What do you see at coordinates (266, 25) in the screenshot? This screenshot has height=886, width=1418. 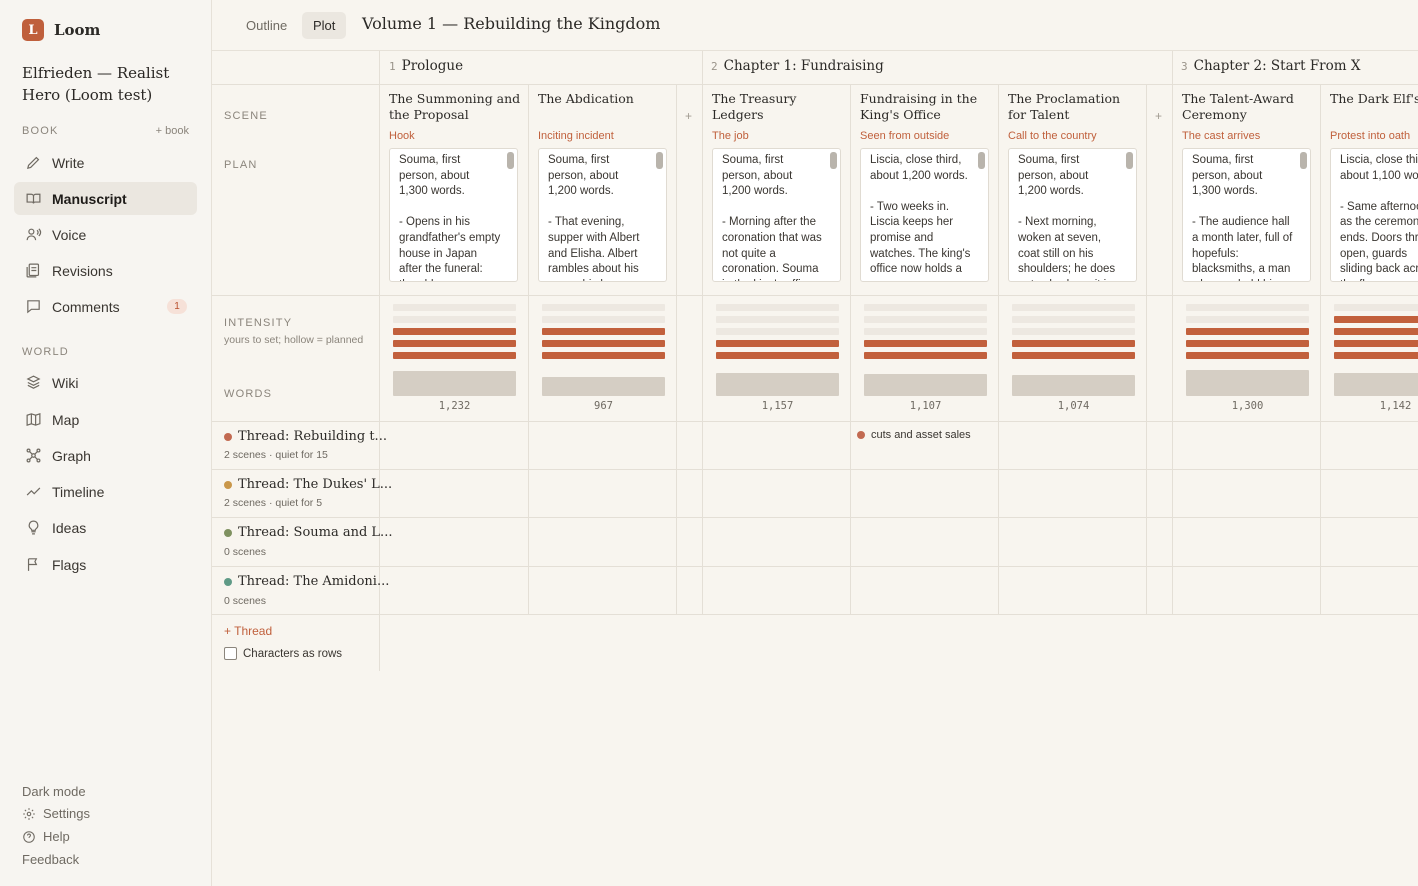 I see `tab-outline: Outline` at bounding box center [266, 25].